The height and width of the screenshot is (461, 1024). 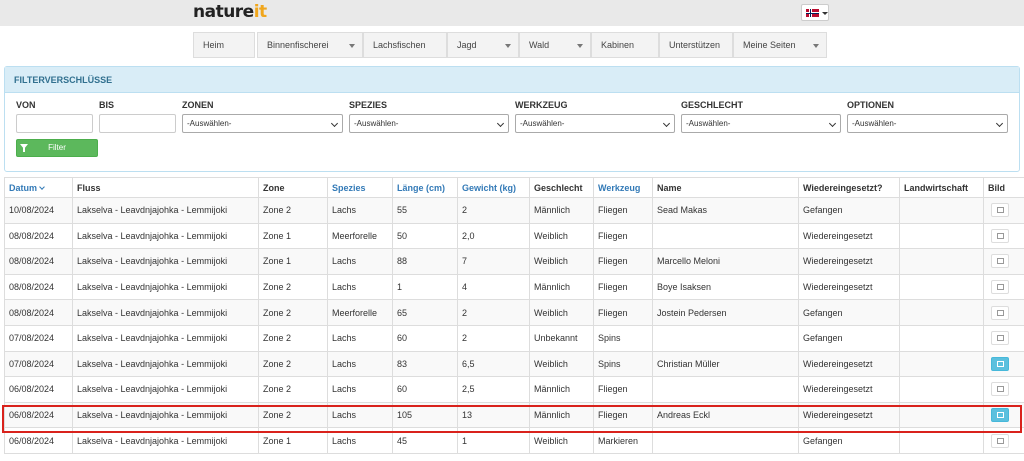 What do you see at coordinates (425, 187) in the screenshot?
I see `column-header-laenge: Länge (cm)` at bounding box center [425, 187].